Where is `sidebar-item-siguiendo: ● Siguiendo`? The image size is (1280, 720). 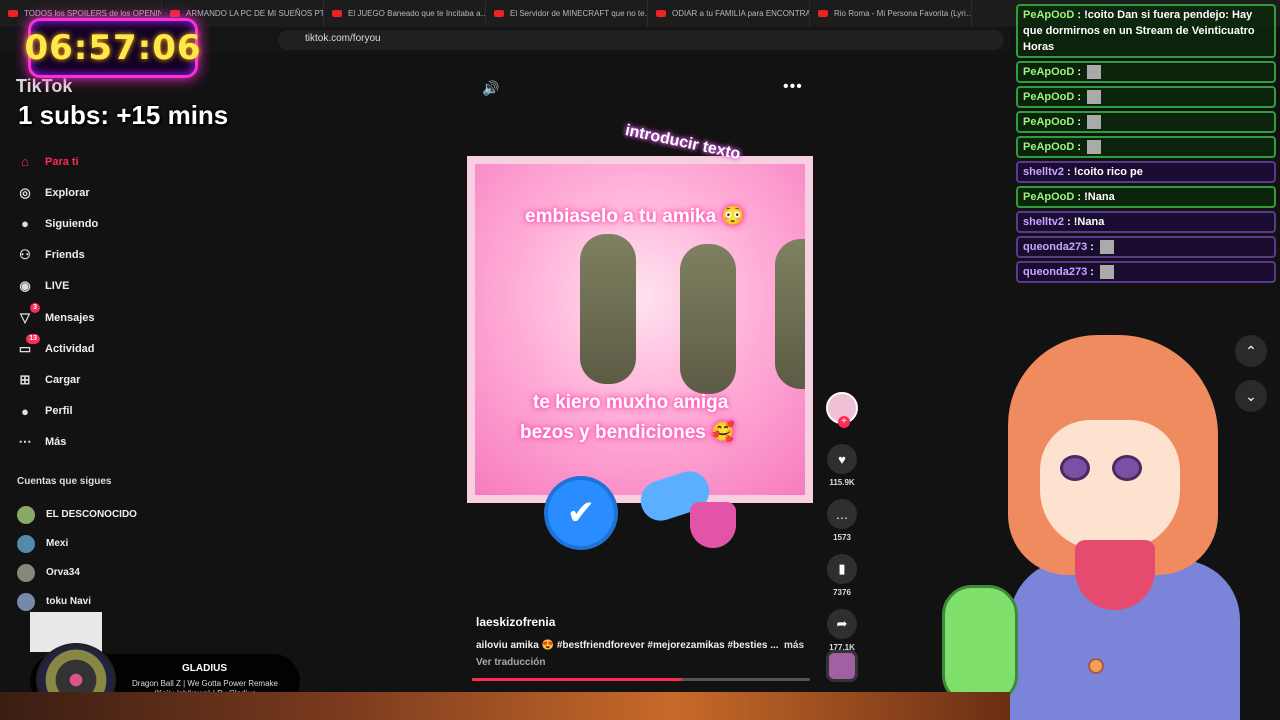 sidebar-item-siguiendo: ● Siguiendo is located at coordinates (131, 223).